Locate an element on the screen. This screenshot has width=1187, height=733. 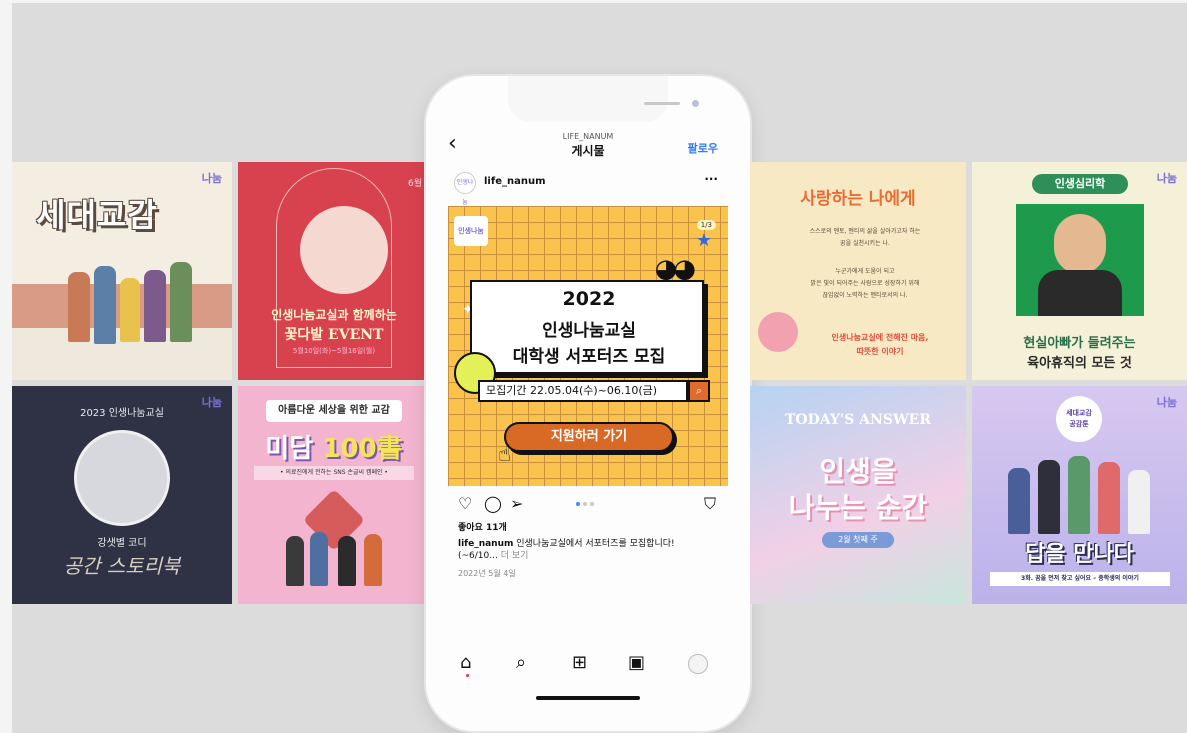
feed-tile-psychology: 나눔 인생심리학 현실아빠가 들려주는 육아휴직의 모든 것 is located at coordinates (1079, 271).